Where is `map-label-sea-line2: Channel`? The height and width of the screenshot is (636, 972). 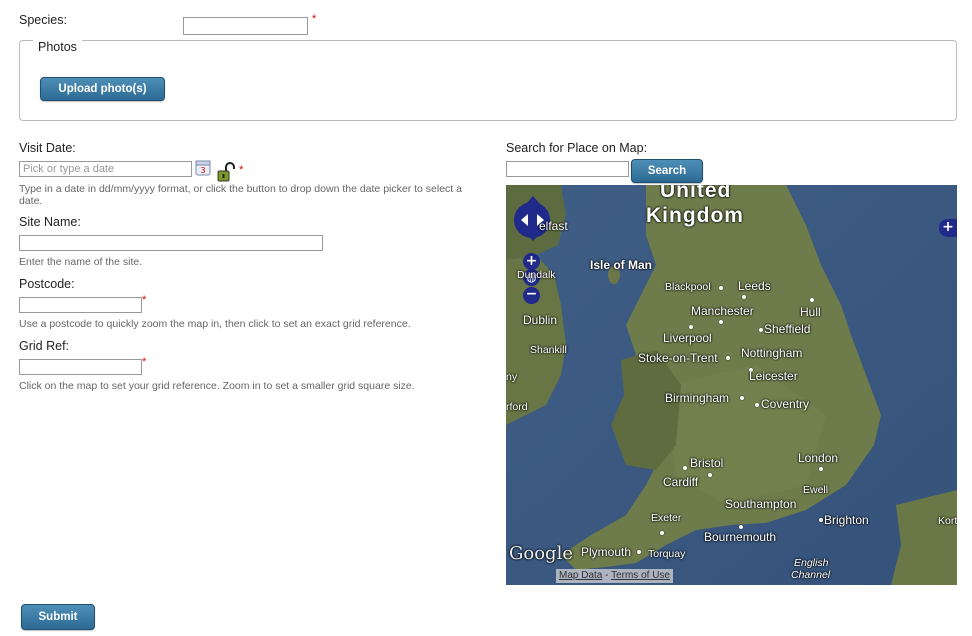
map-label-sea-line2: Channel is located at coordinates (811, 575).